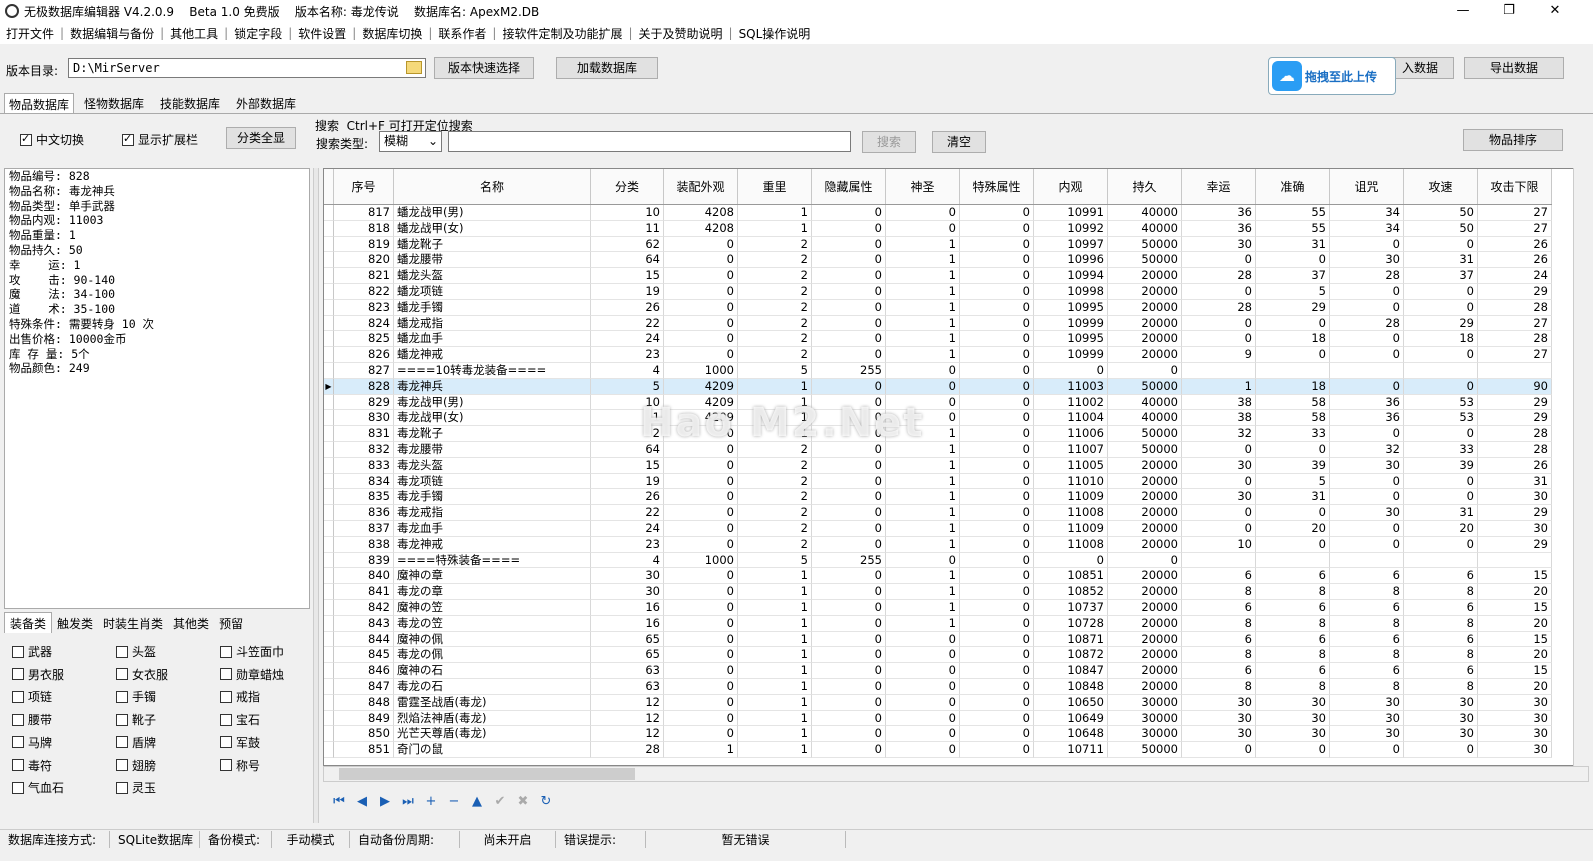 Image resolution: width=1593 pixels, height=861 pixels. What do you see at coordinates (240, 696) in the screenshot?
I see `category-checkbox: 戒指` at bounding box center [240, 696].